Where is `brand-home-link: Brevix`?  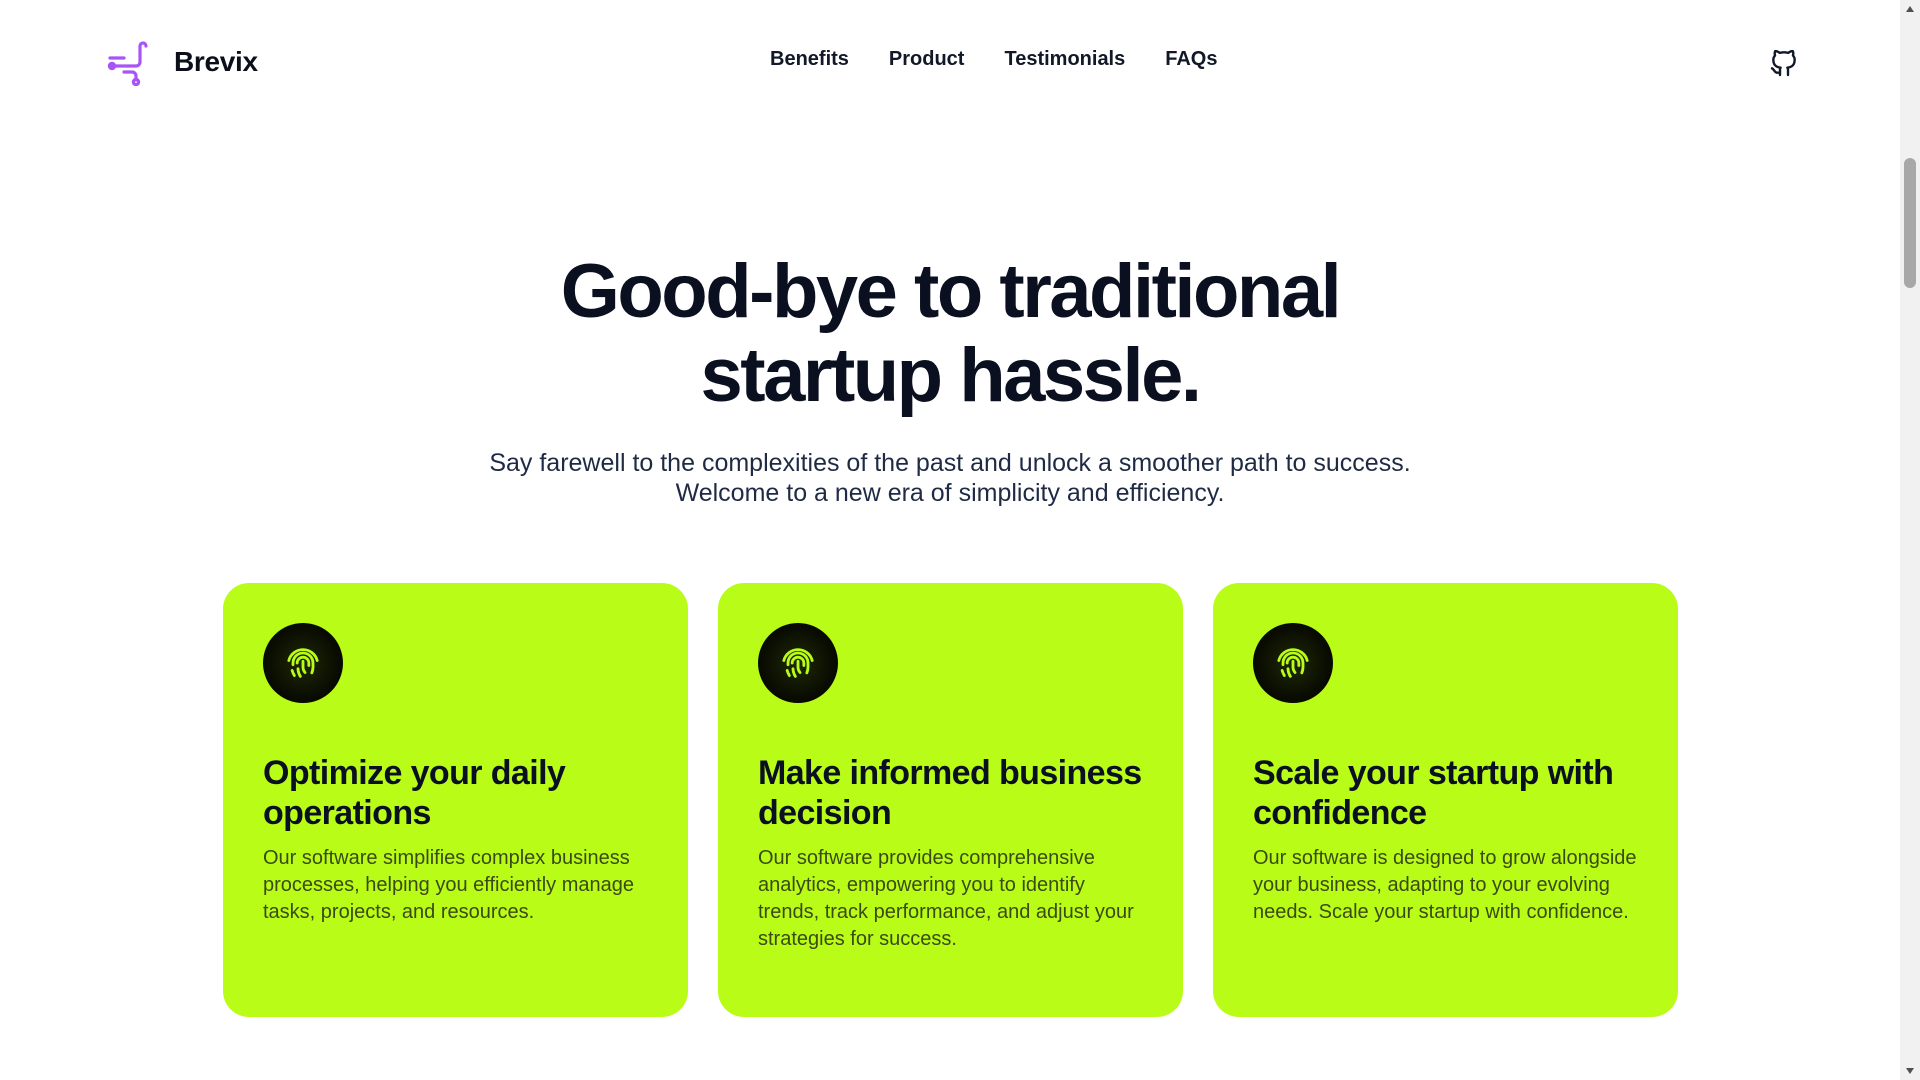 brand-home-link: Brevix is located at coordinates (182, 62).